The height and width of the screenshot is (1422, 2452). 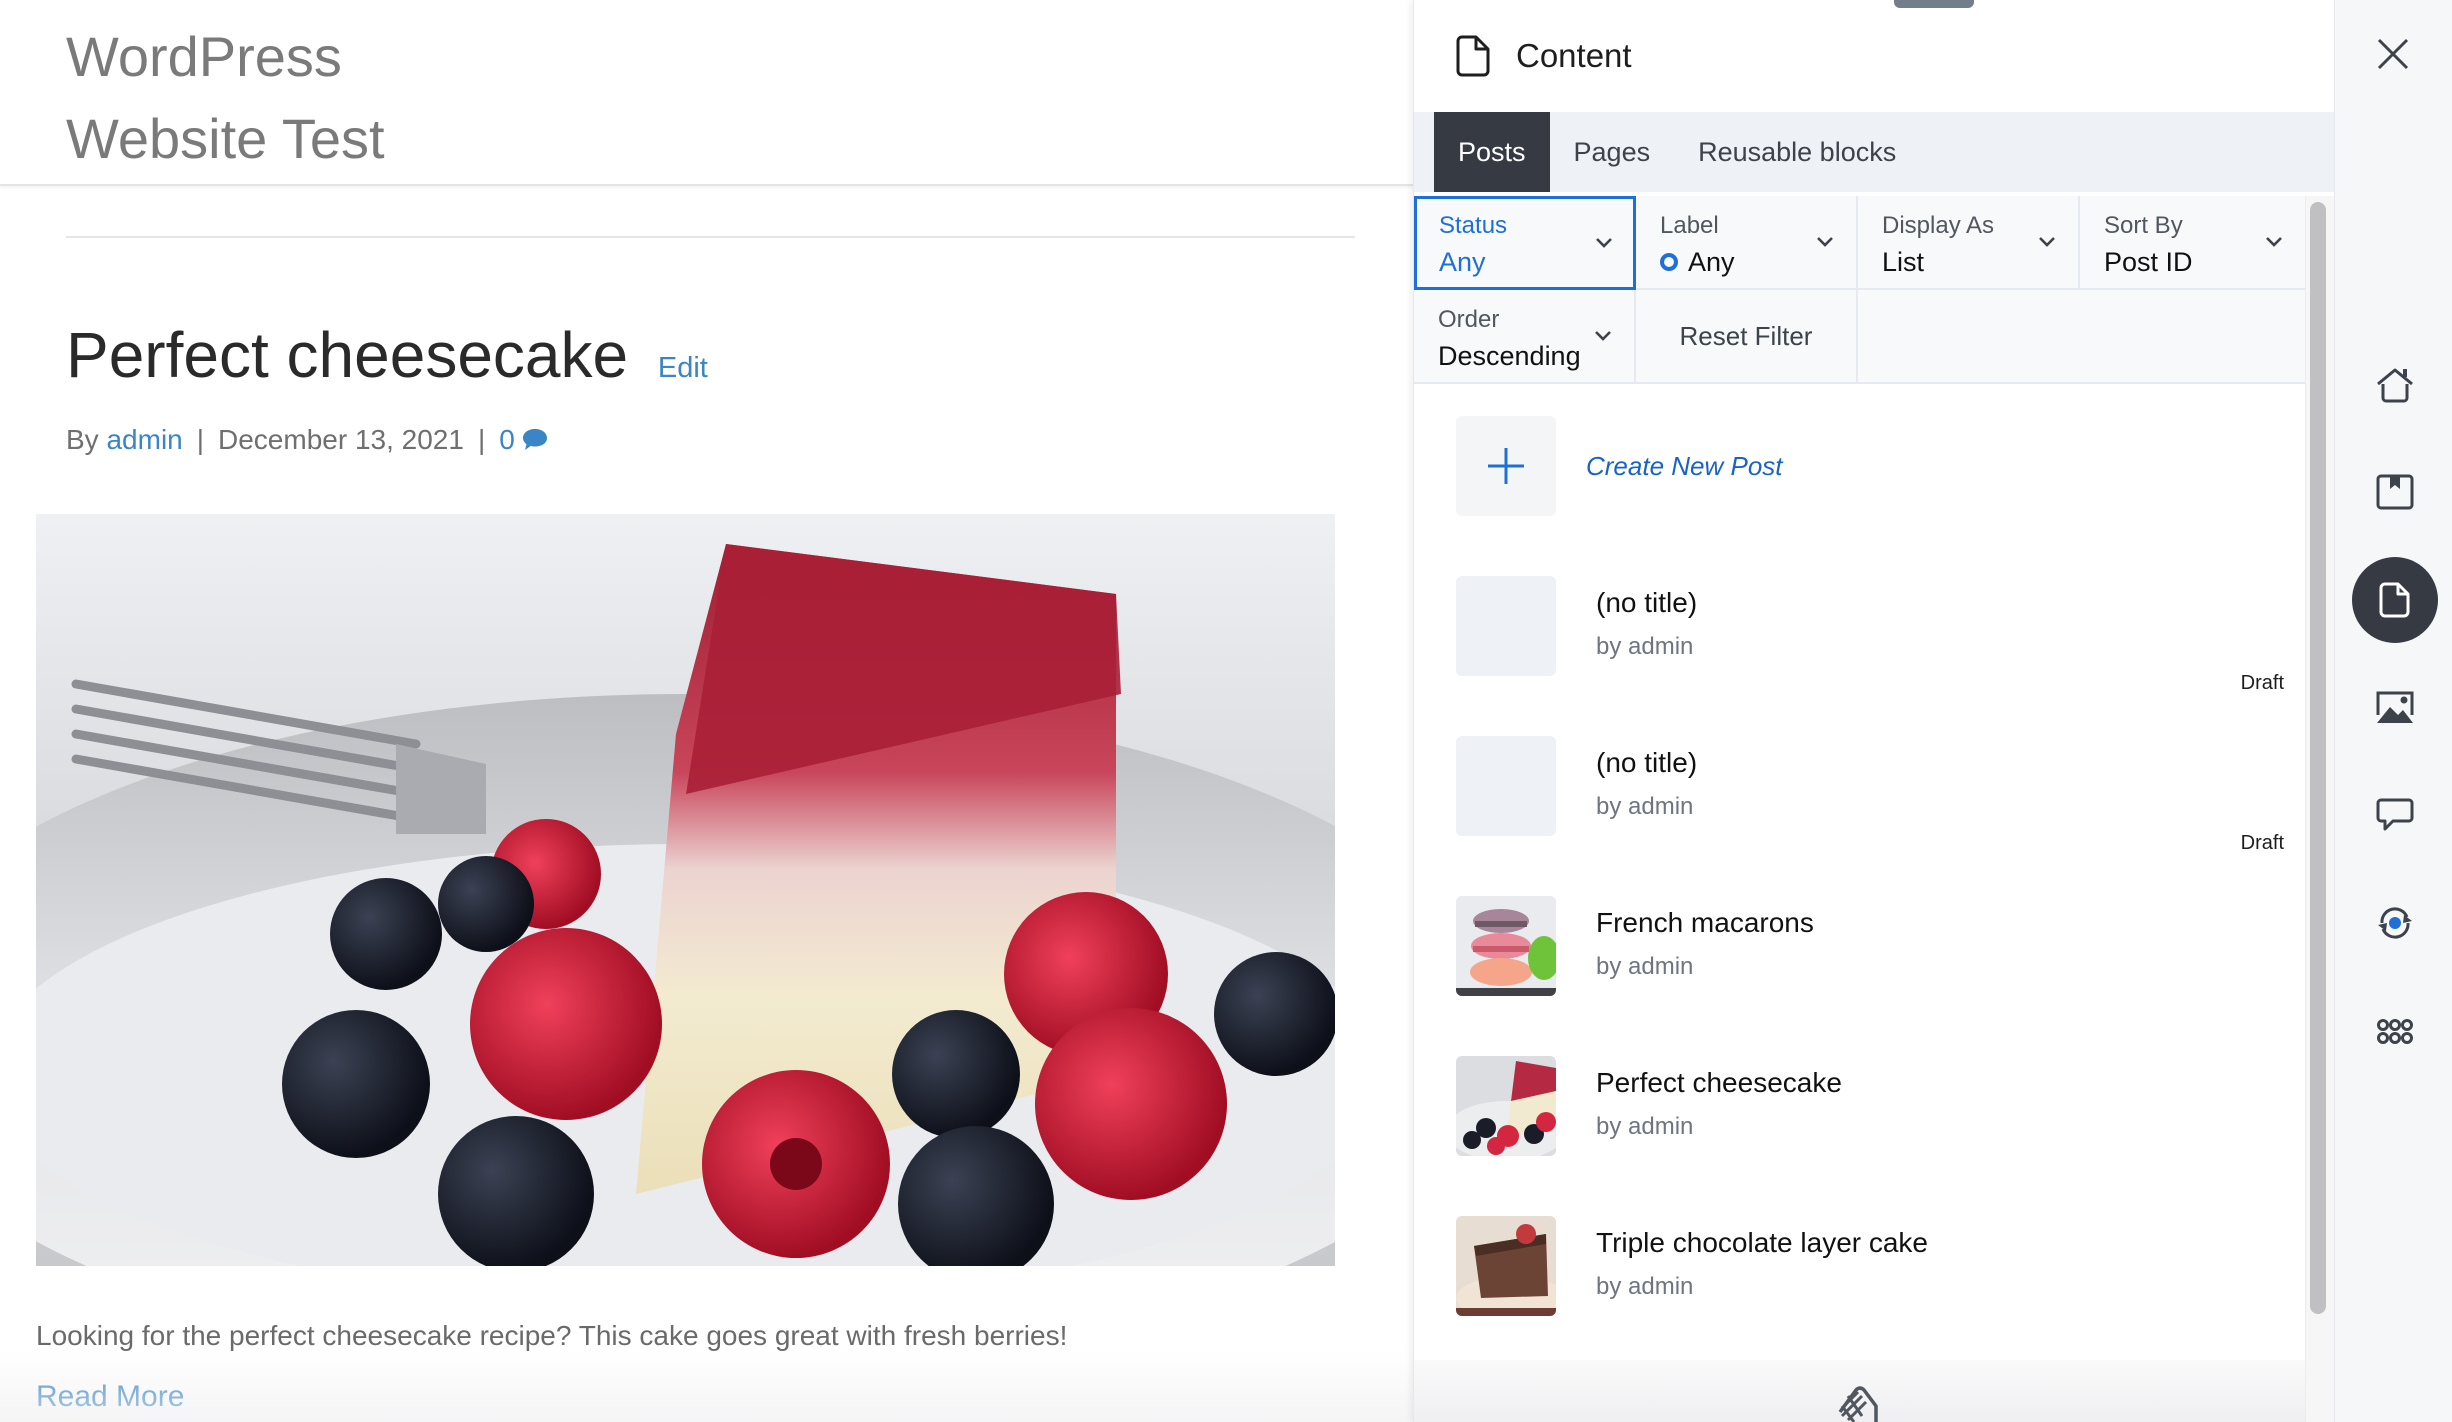 I want to click on panel-scrollbar-thumb, so click(x=2318, y=758).